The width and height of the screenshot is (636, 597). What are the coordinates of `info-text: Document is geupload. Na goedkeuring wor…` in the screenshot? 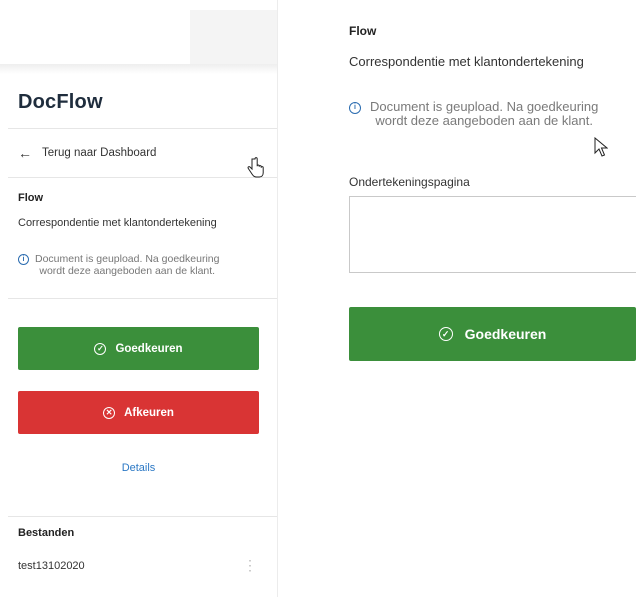 It's located at (127, 265).